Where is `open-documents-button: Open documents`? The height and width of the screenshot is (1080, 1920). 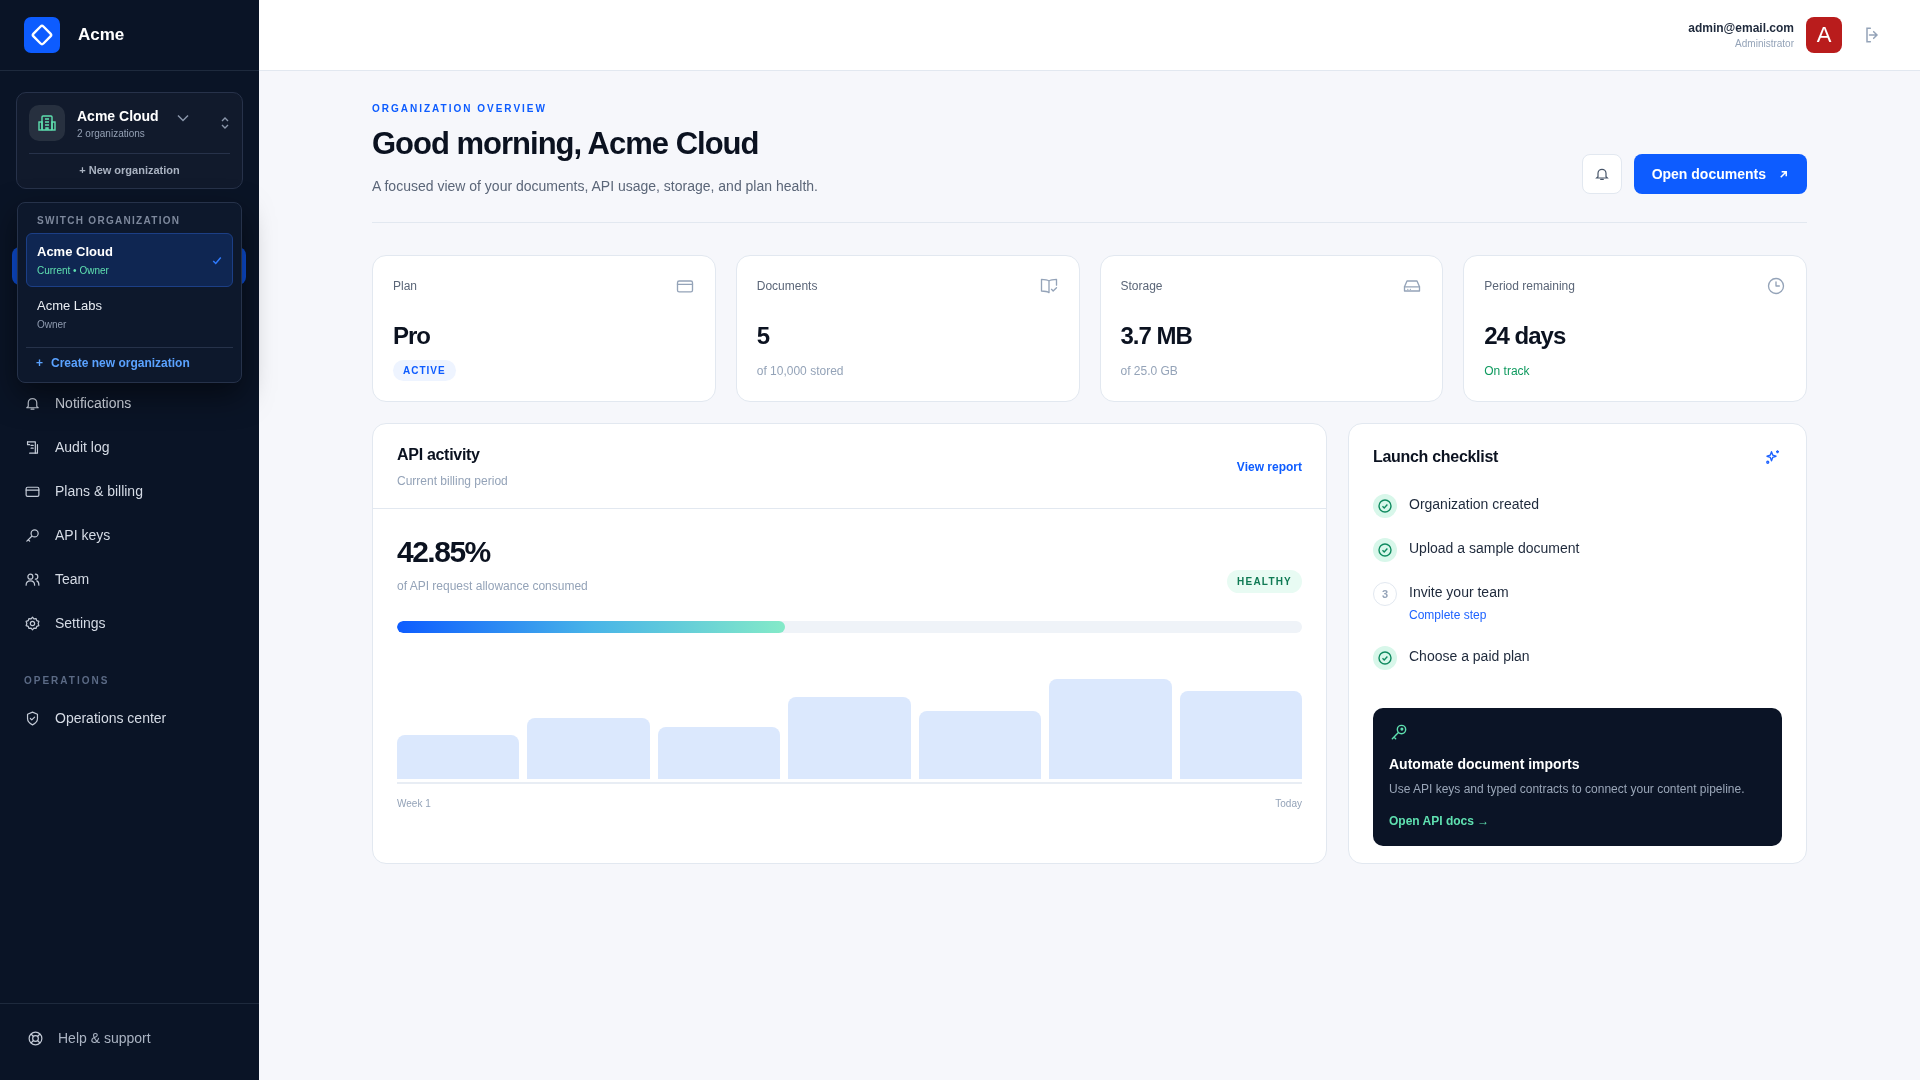
open-documents-button: Open documents is located at coordinates (1720, 174).